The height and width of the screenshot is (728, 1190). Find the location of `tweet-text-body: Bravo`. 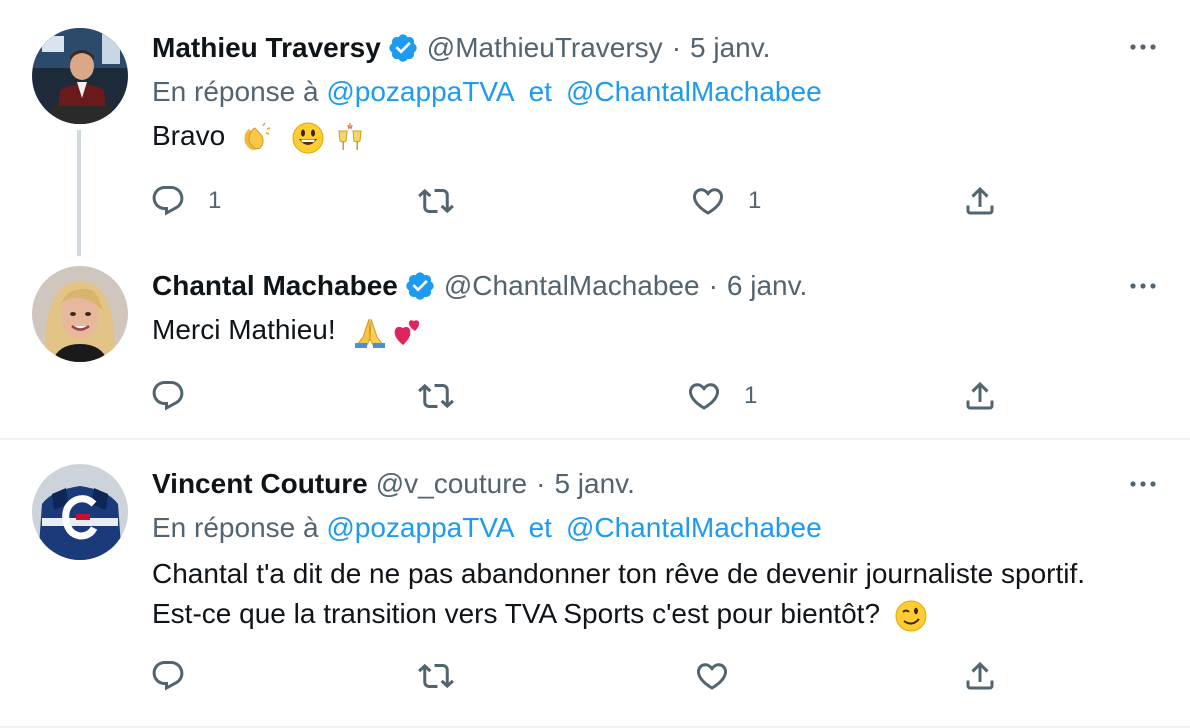

tweet-text-body: Bravo is located at coordinates (189, 135).